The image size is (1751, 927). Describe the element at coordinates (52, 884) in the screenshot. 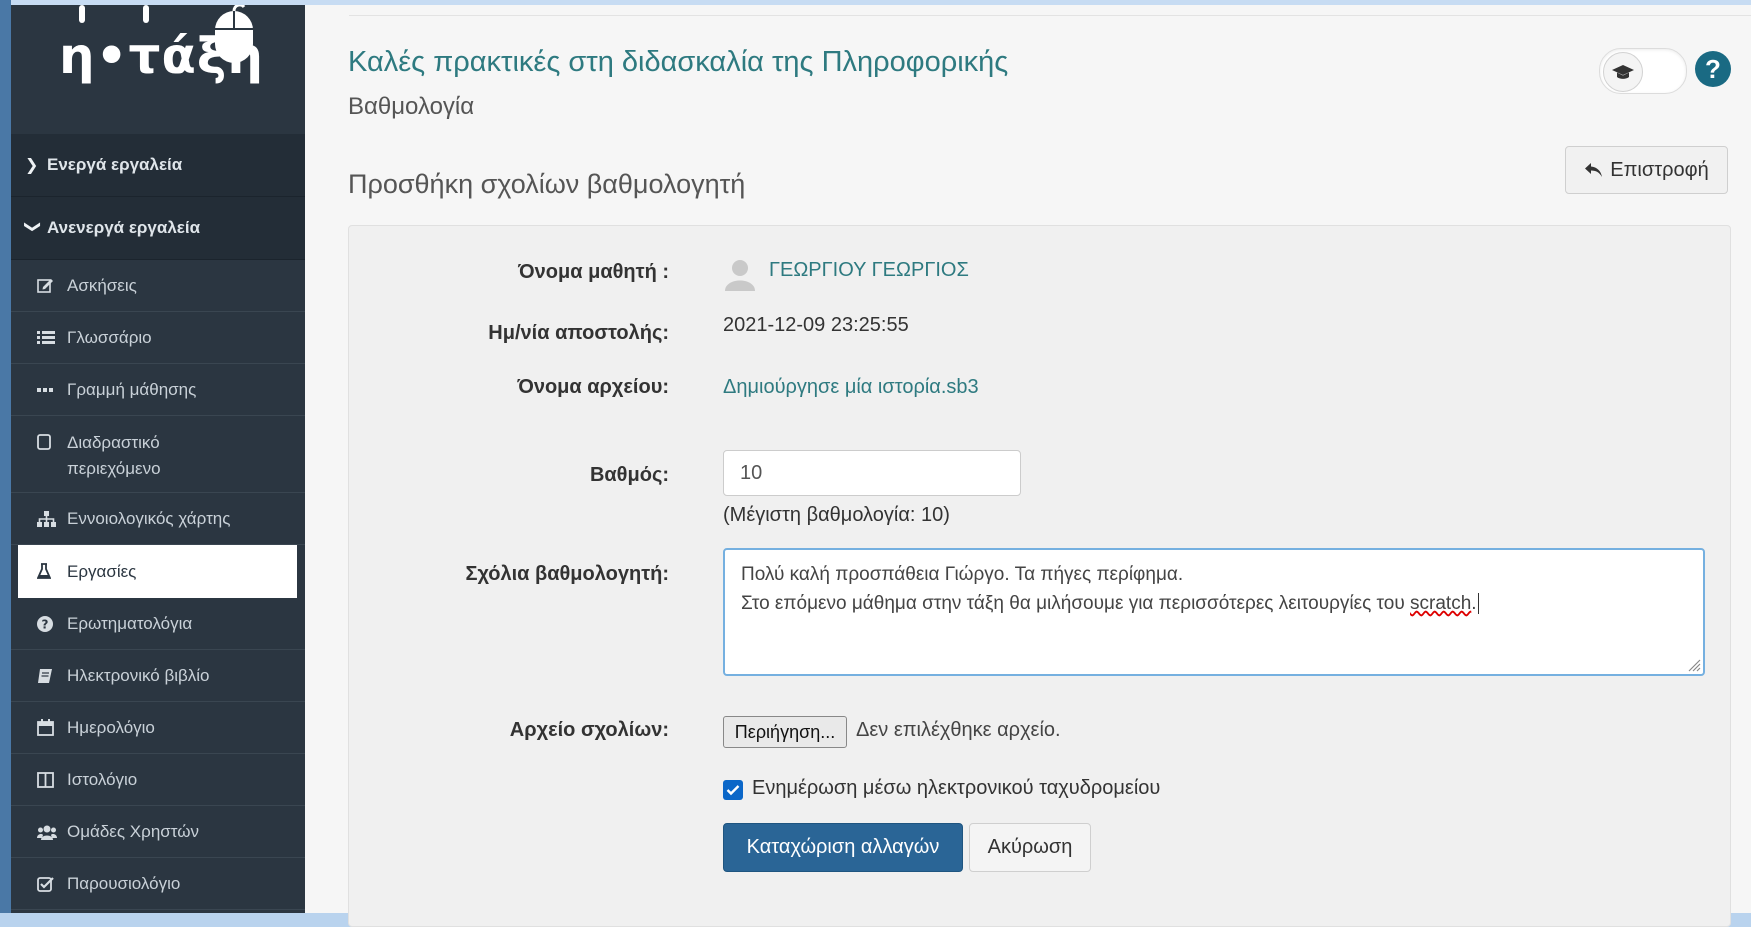

I see `check-square-icon` at that location.